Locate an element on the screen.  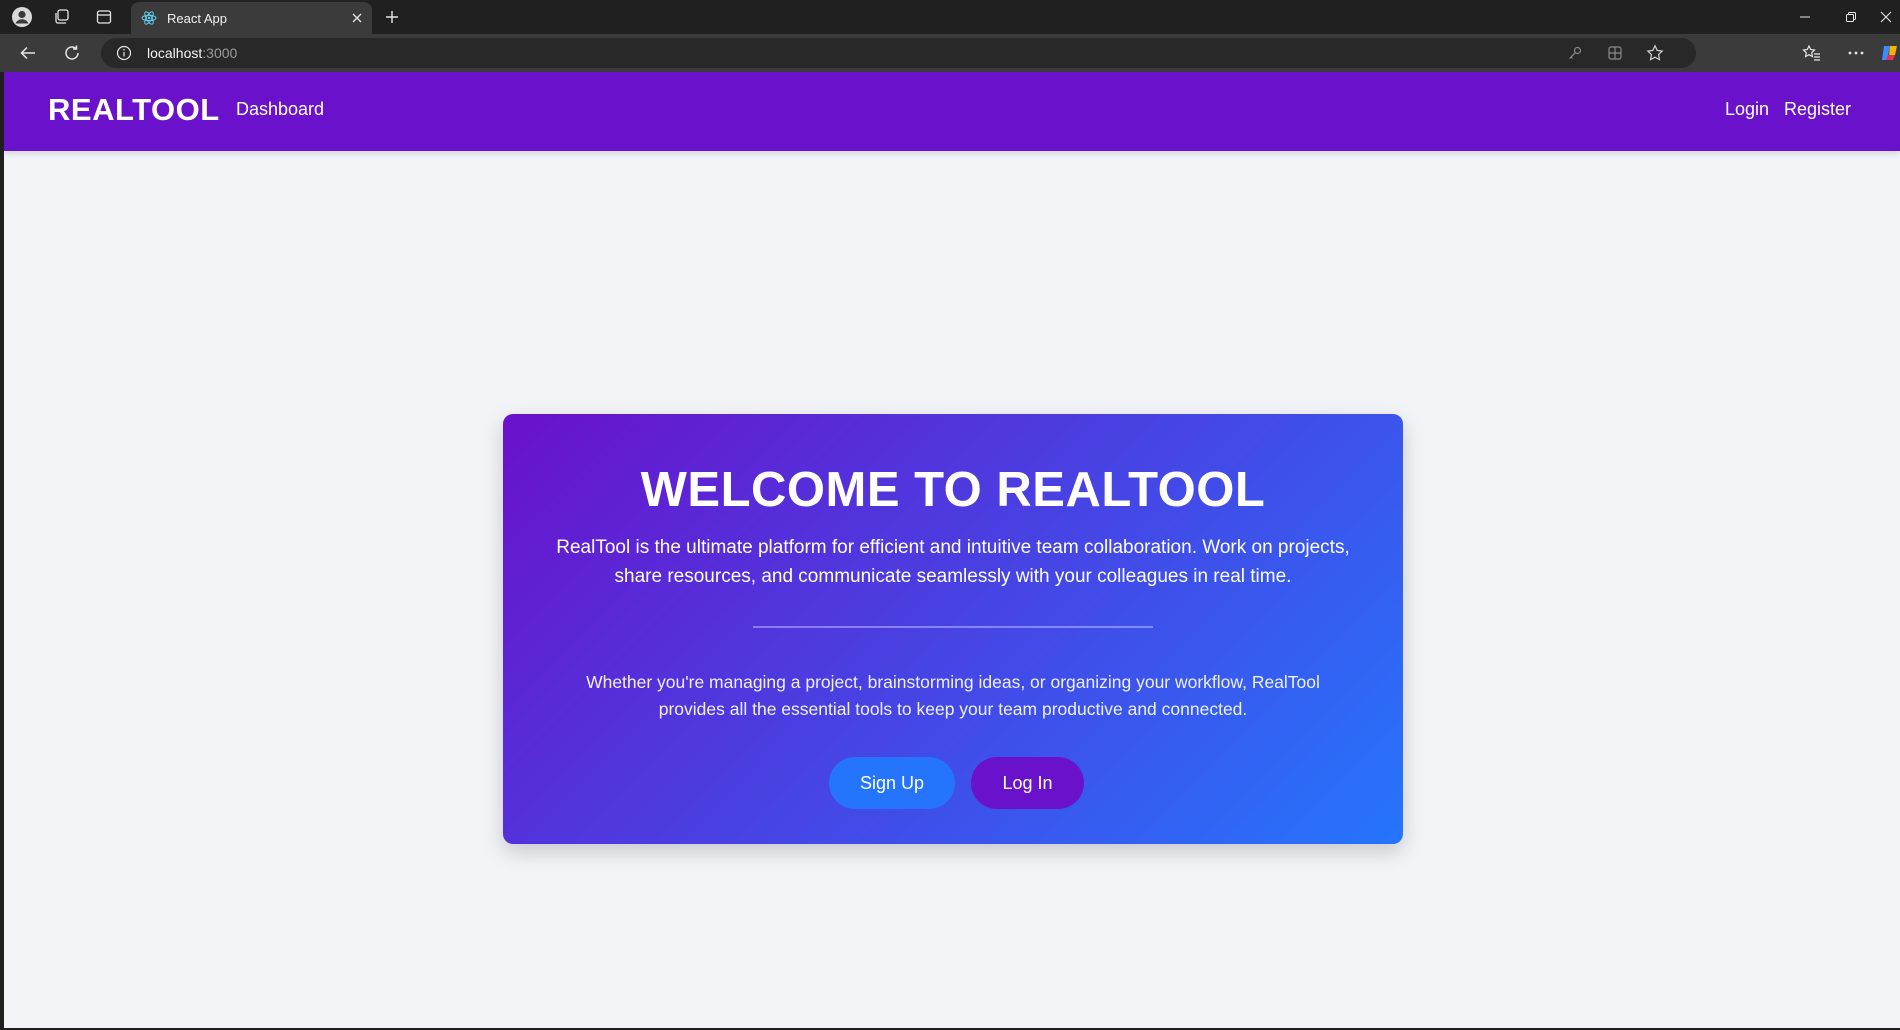
log-in-button: Log In is located at coordinates (1027, 783).